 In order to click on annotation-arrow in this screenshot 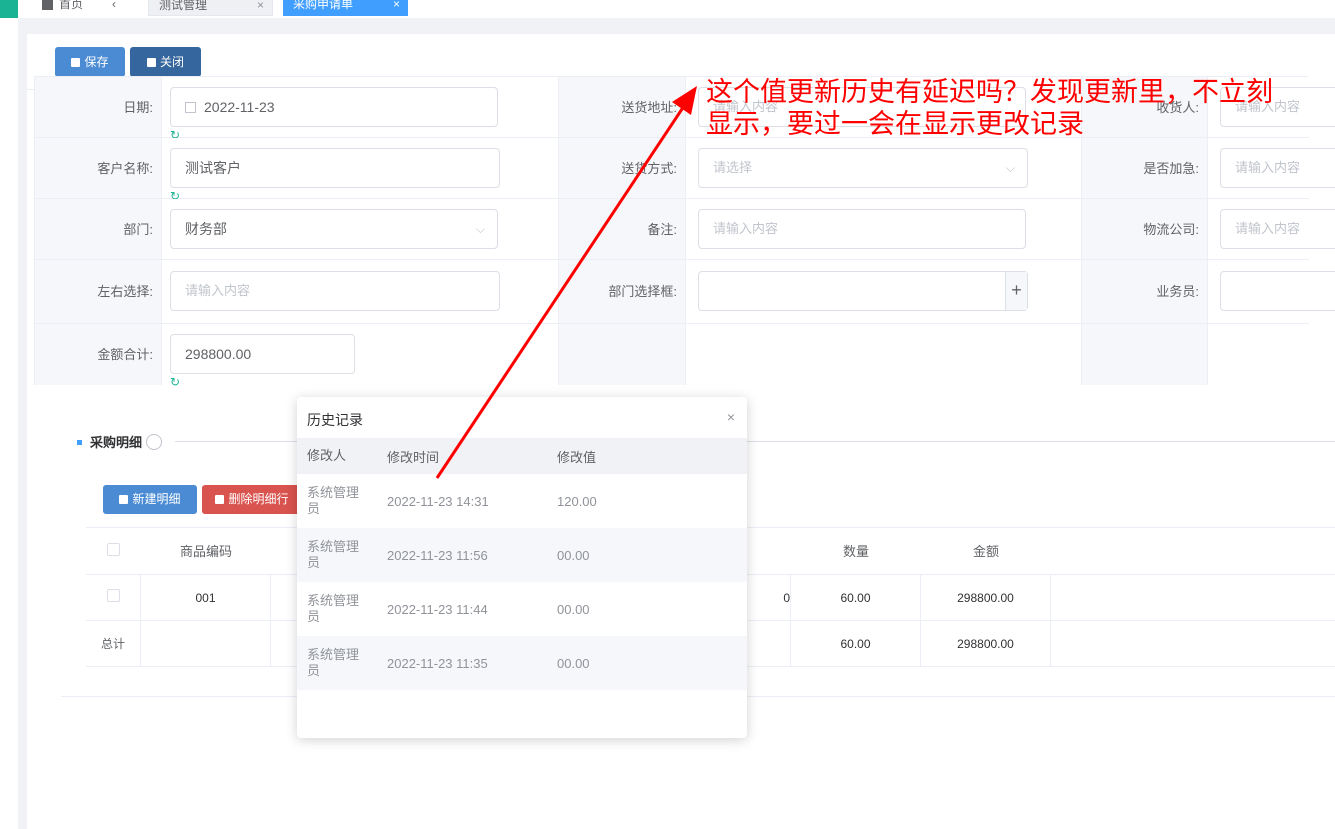, I will do `click(566, 282)`.